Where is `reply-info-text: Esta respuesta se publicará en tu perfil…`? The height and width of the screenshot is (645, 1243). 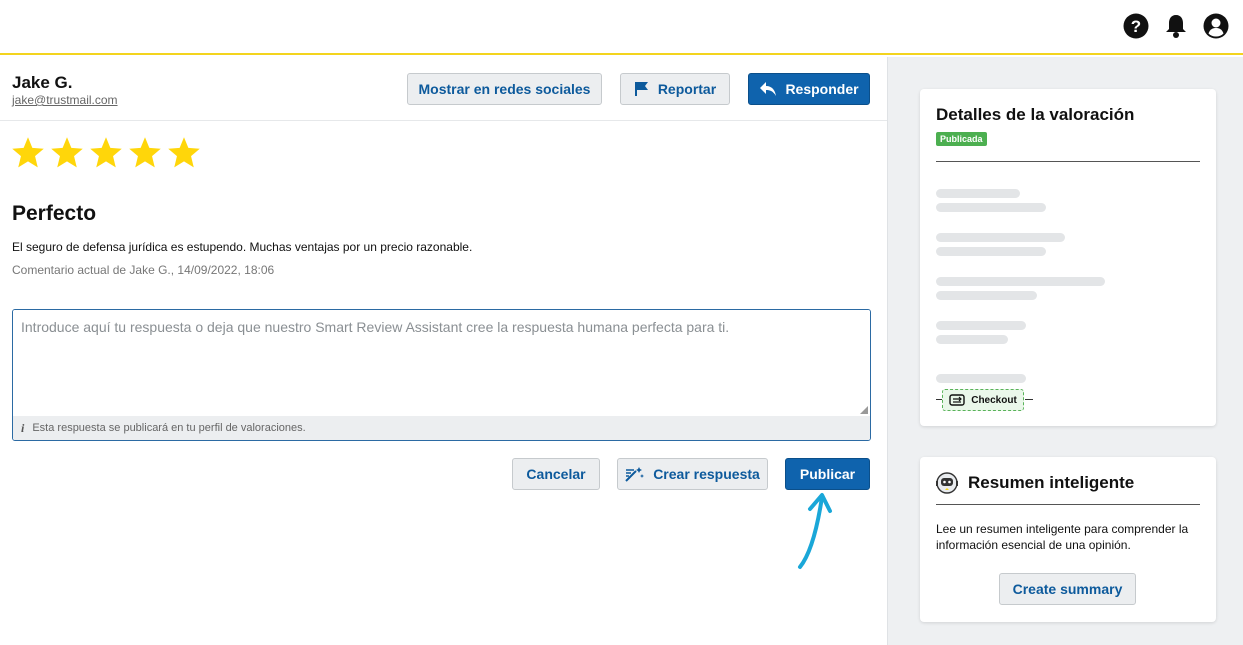 reply-info-text: Esta respuesta se publicará en tu perfil… is located at coordinates (169, 428).